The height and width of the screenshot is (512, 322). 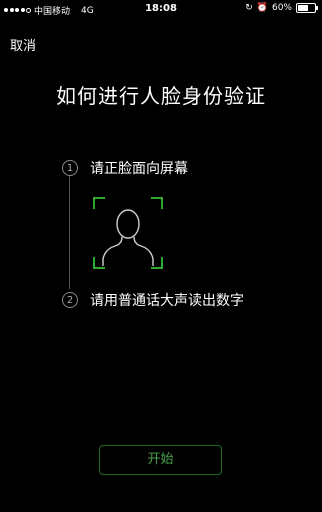 I want to click on step-2: 2 请用普通话大声读出数字, so click(x=153, y=300).